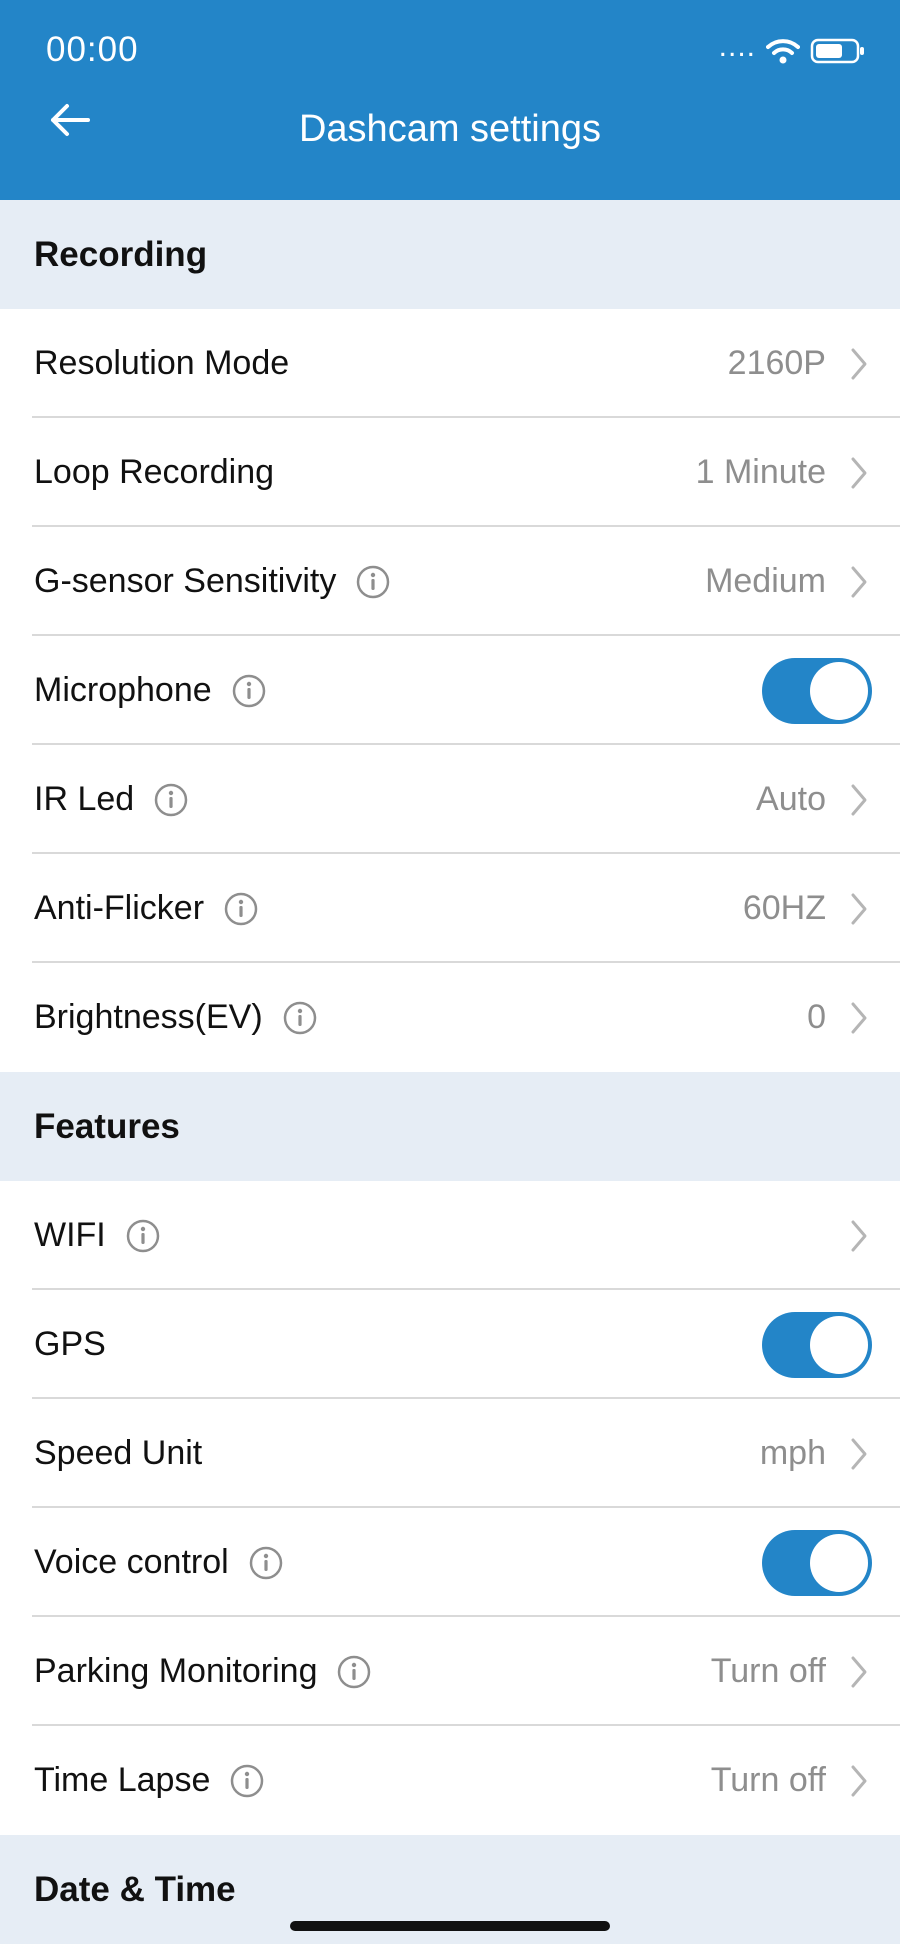 The width and height of the screenshot is (900, 1947). Describe the element at coordinates (154, 472) in the screenshot. I see `setting-label: Loop Recording` at that location.